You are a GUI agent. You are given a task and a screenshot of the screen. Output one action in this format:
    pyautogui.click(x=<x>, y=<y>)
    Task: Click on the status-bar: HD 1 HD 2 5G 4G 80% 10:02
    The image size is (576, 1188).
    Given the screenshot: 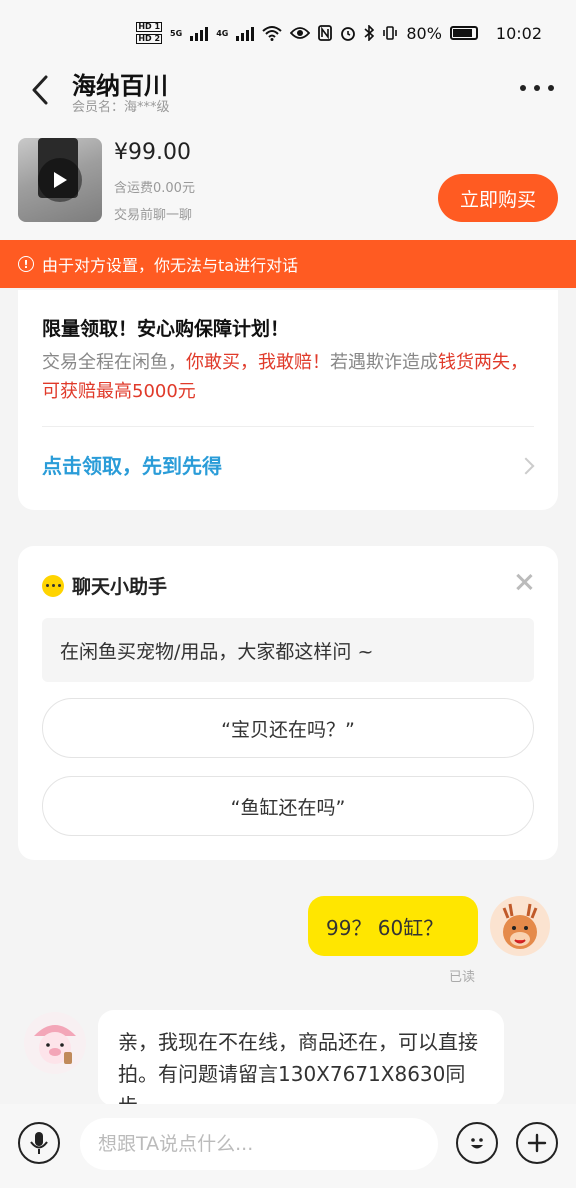 What is the action you would take?
    pyautogui.click(x=288, y=32)
    